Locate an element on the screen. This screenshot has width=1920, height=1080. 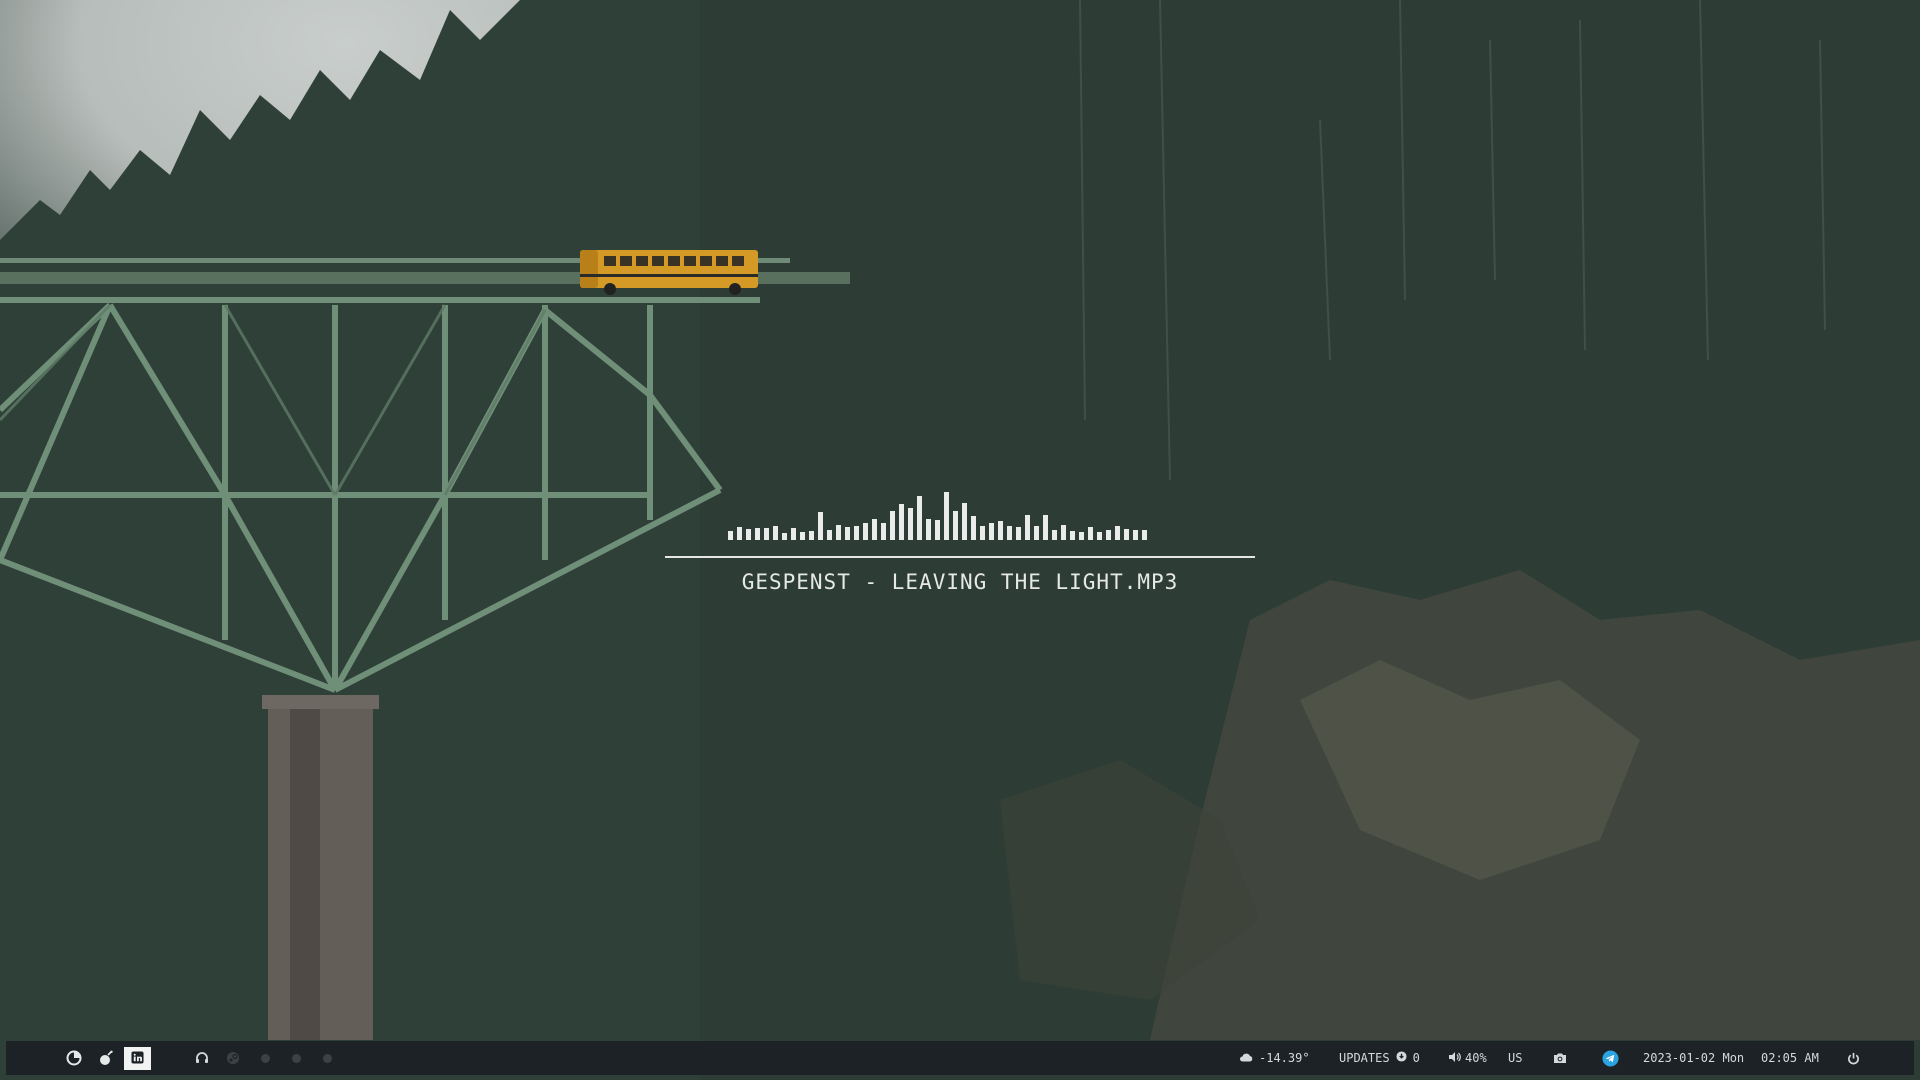
volume-level: 40% is located at coordinates (1476, 1058).